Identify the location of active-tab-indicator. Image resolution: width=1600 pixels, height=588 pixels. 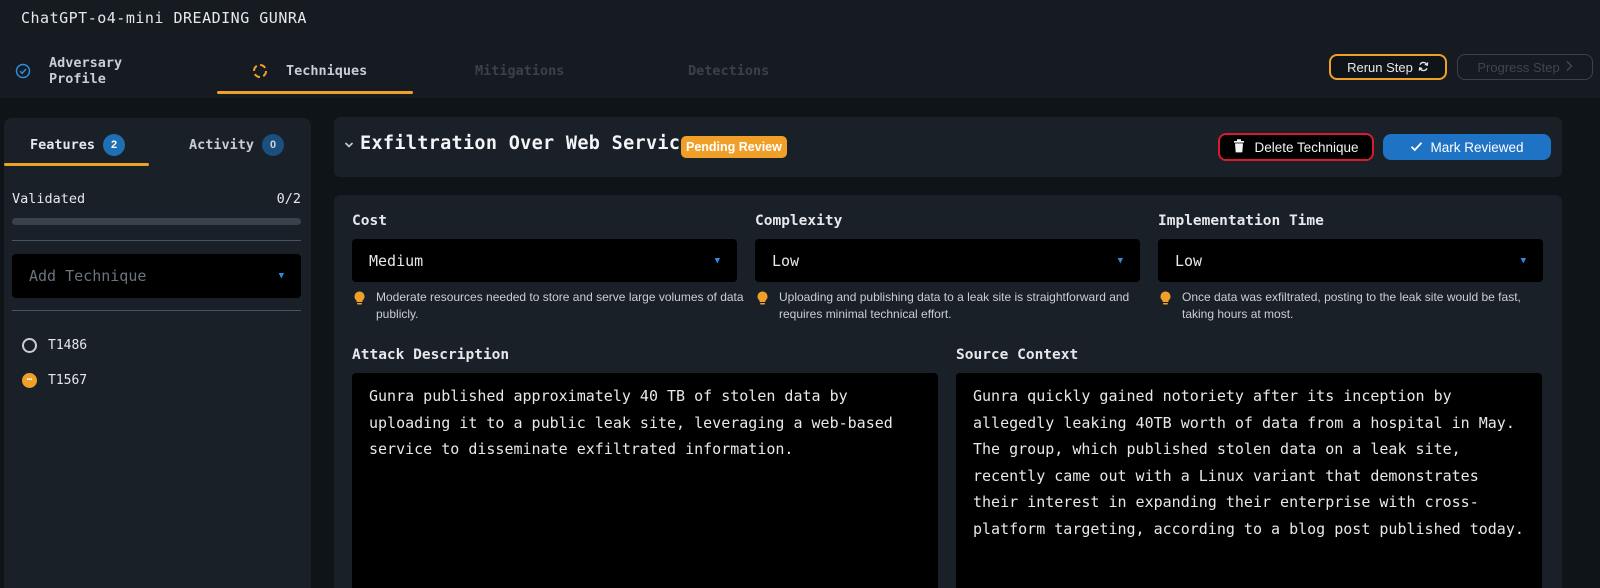
(315, 92).